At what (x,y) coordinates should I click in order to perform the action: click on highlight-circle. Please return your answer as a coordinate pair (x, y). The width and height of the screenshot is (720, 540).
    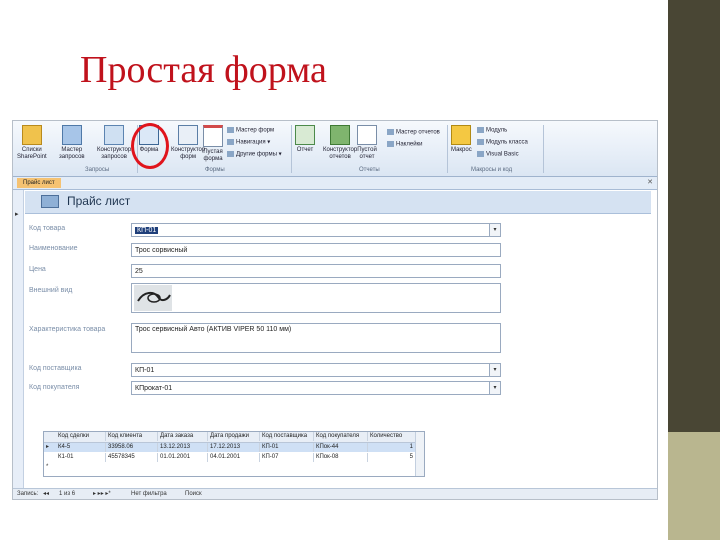
    Looking at the image, I should click on (150, 146).